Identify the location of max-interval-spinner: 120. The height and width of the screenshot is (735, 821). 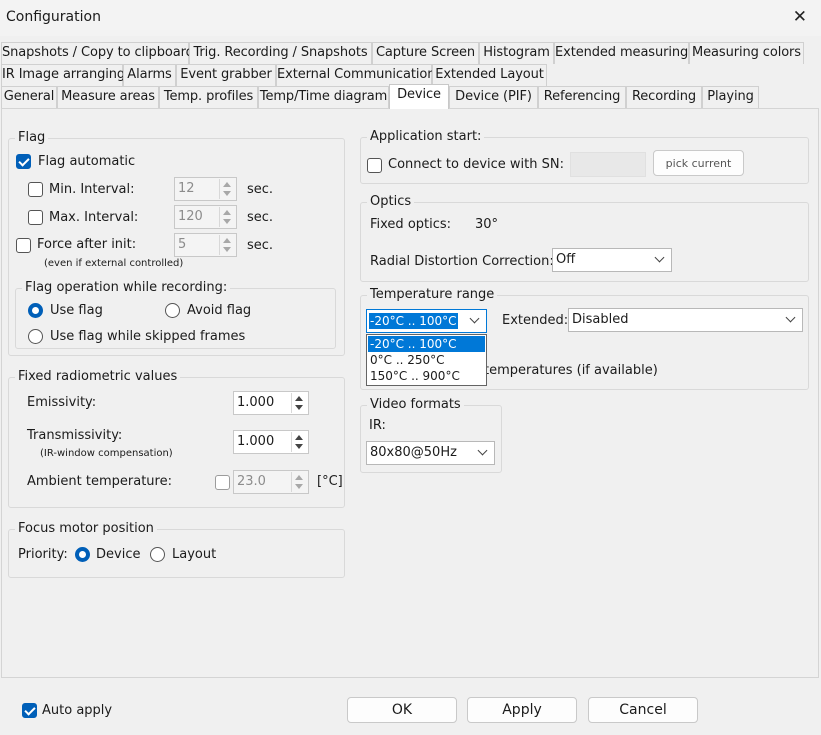
(205, 217).